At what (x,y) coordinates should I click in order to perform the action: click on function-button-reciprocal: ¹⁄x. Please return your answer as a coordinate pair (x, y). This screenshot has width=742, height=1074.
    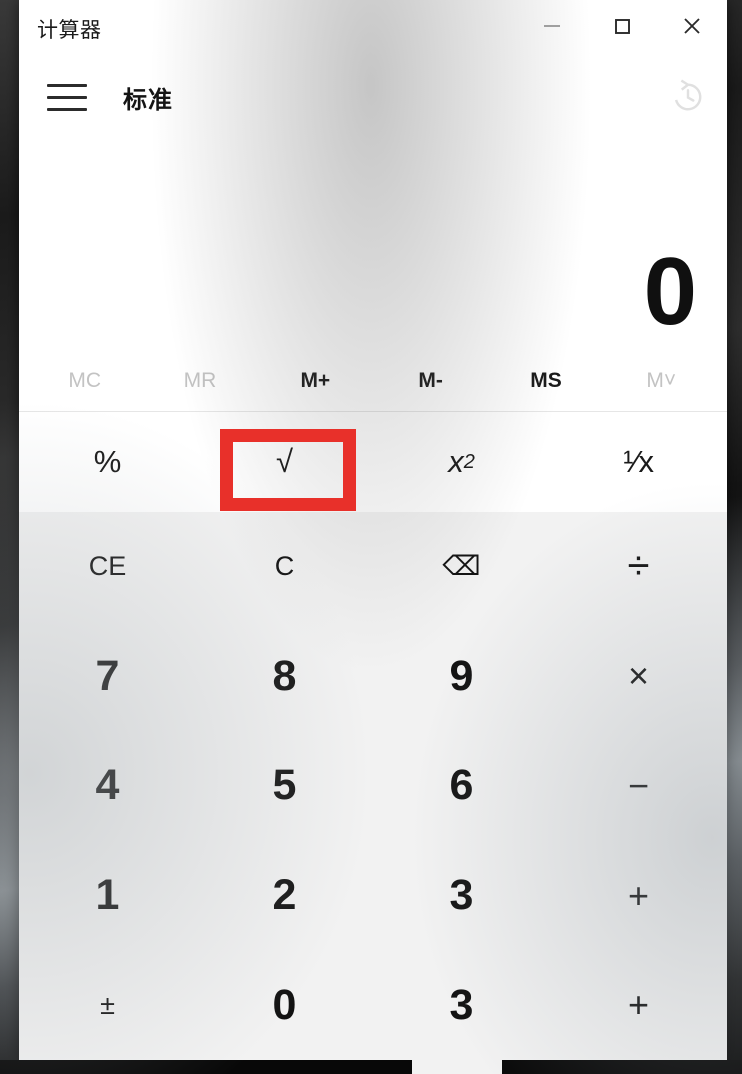
    Looking at the image, I should click on (638, 462).